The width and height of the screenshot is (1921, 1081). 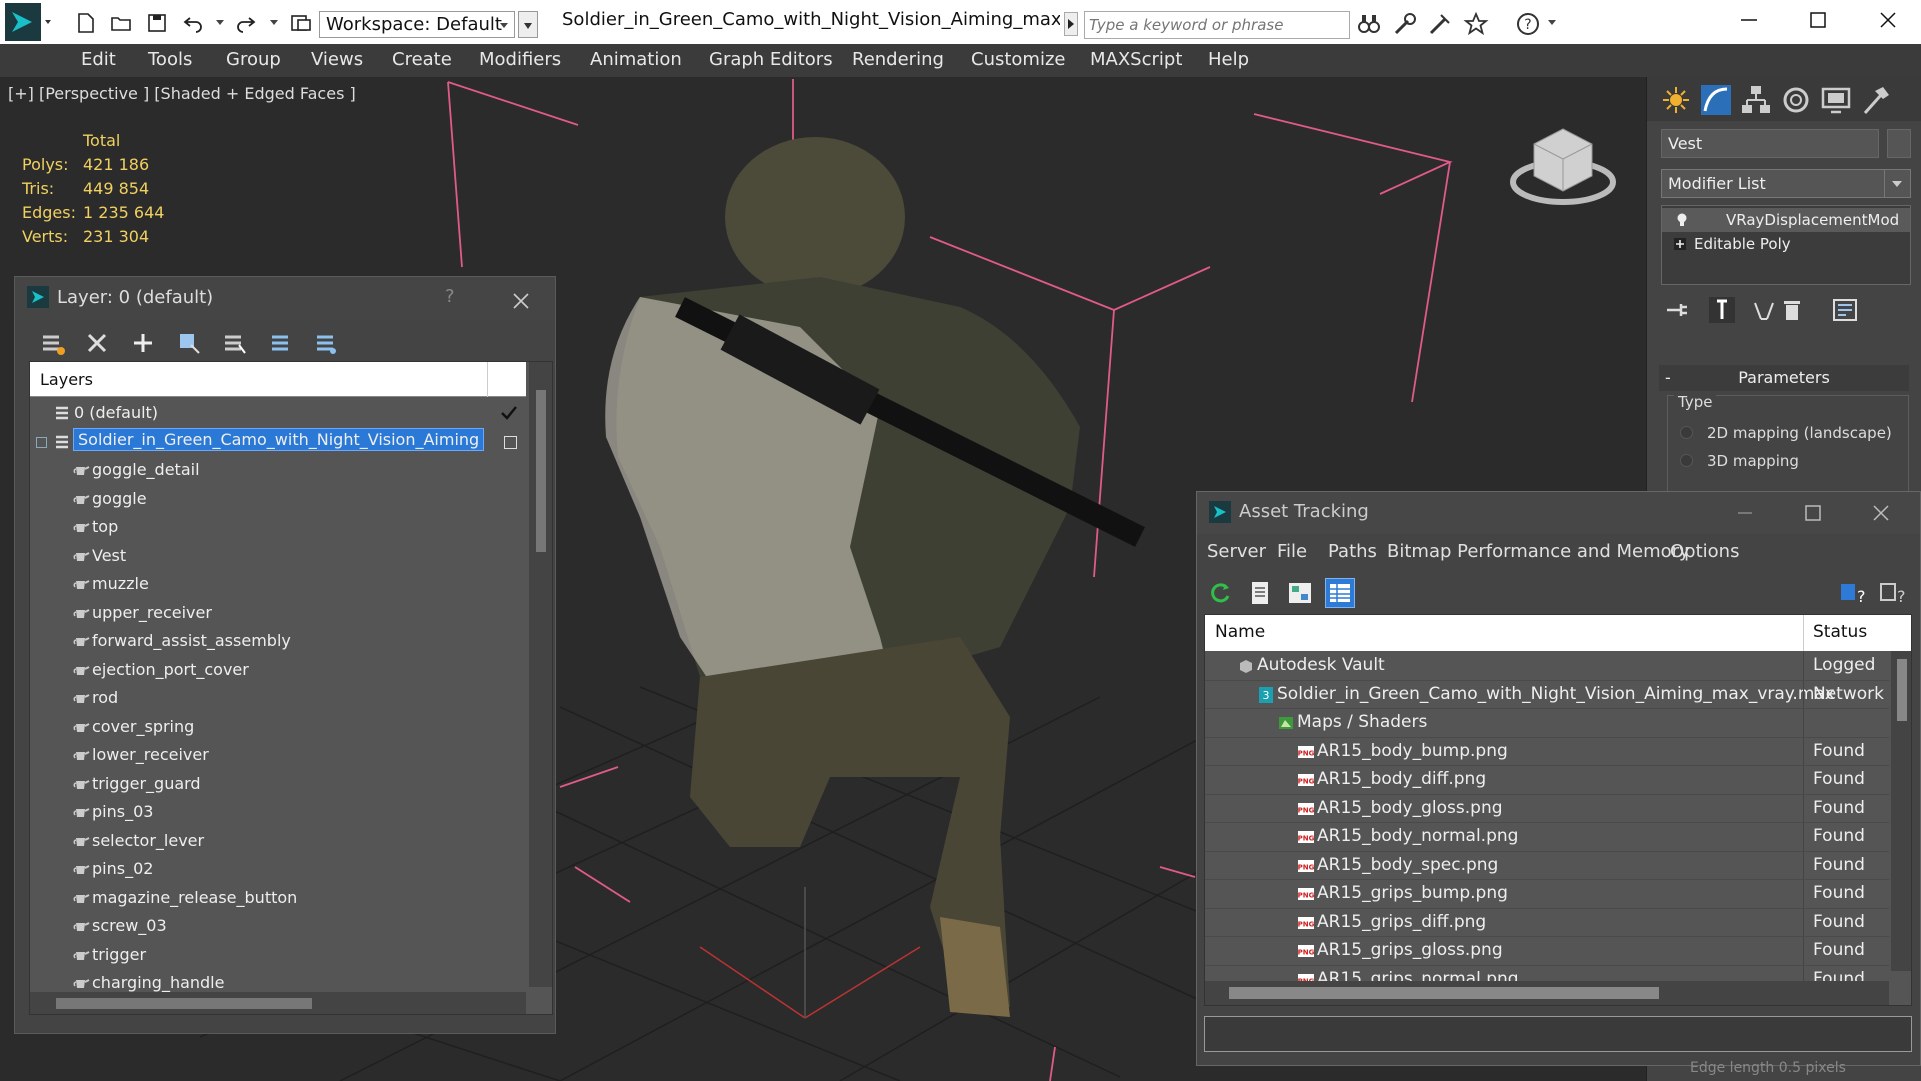 What do you see at coordinates (1558, 513) in the screenshot?
I see `asset-window-titlebar: Asset Tracking` at bounding box center [1558, 513].